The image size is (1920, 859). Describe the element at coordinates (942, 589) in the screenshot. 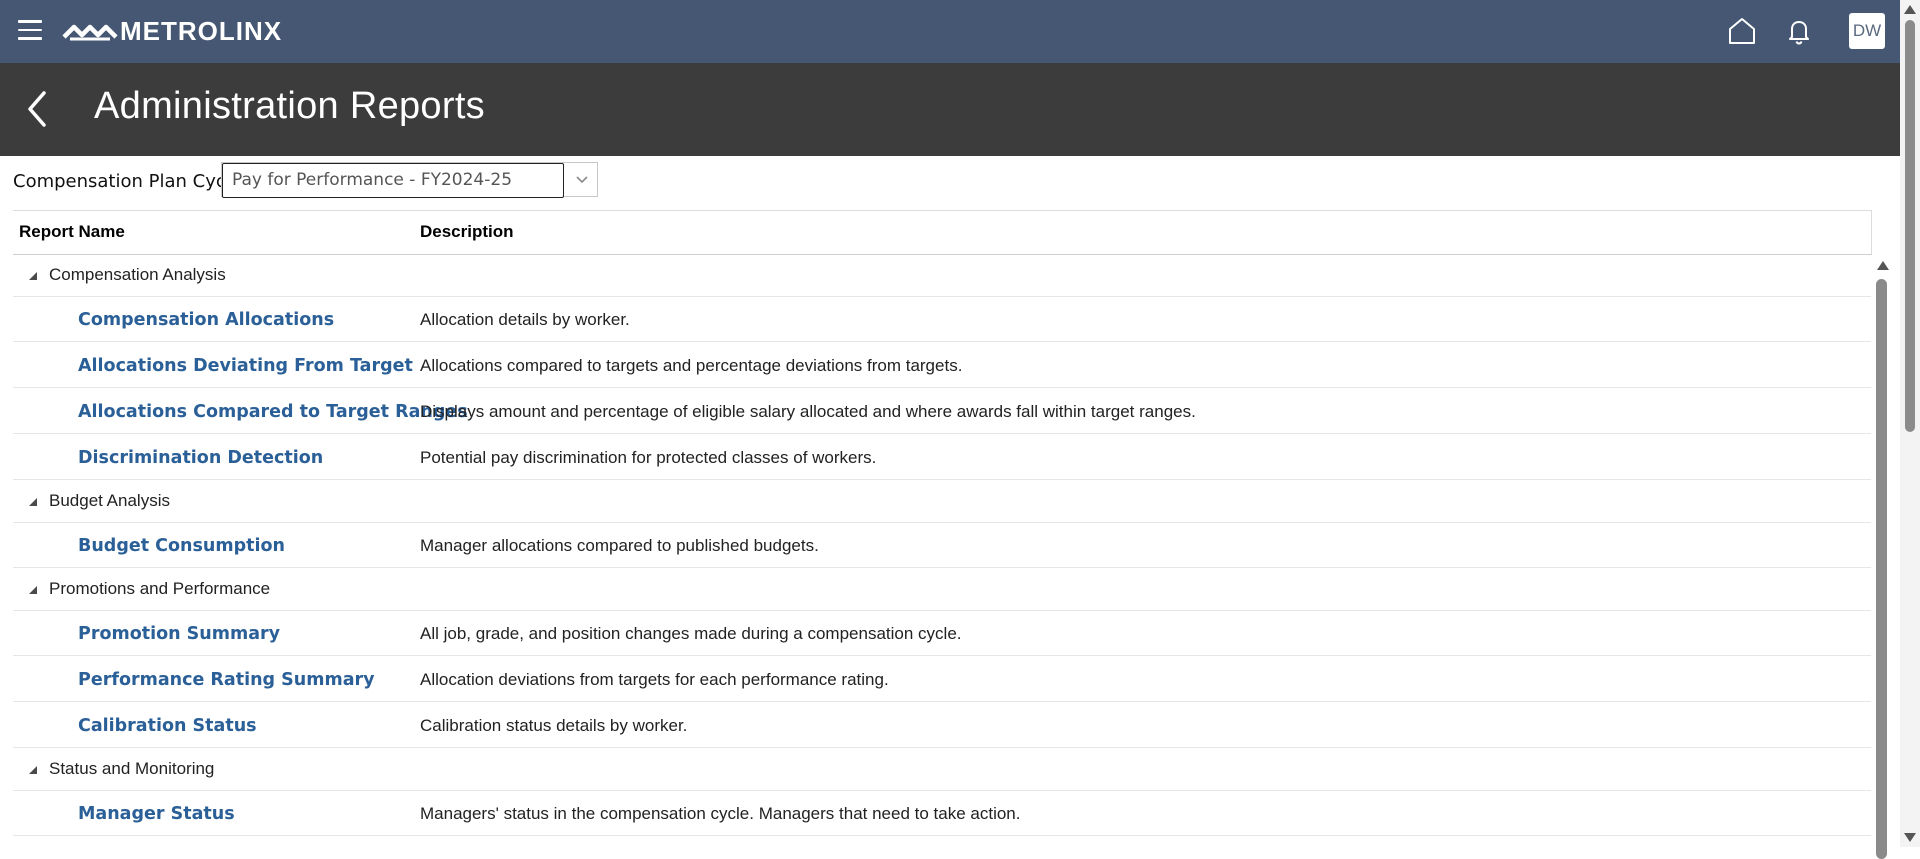

I see `group-row-promotions-and-performance: Promotions and Performance` at that location.